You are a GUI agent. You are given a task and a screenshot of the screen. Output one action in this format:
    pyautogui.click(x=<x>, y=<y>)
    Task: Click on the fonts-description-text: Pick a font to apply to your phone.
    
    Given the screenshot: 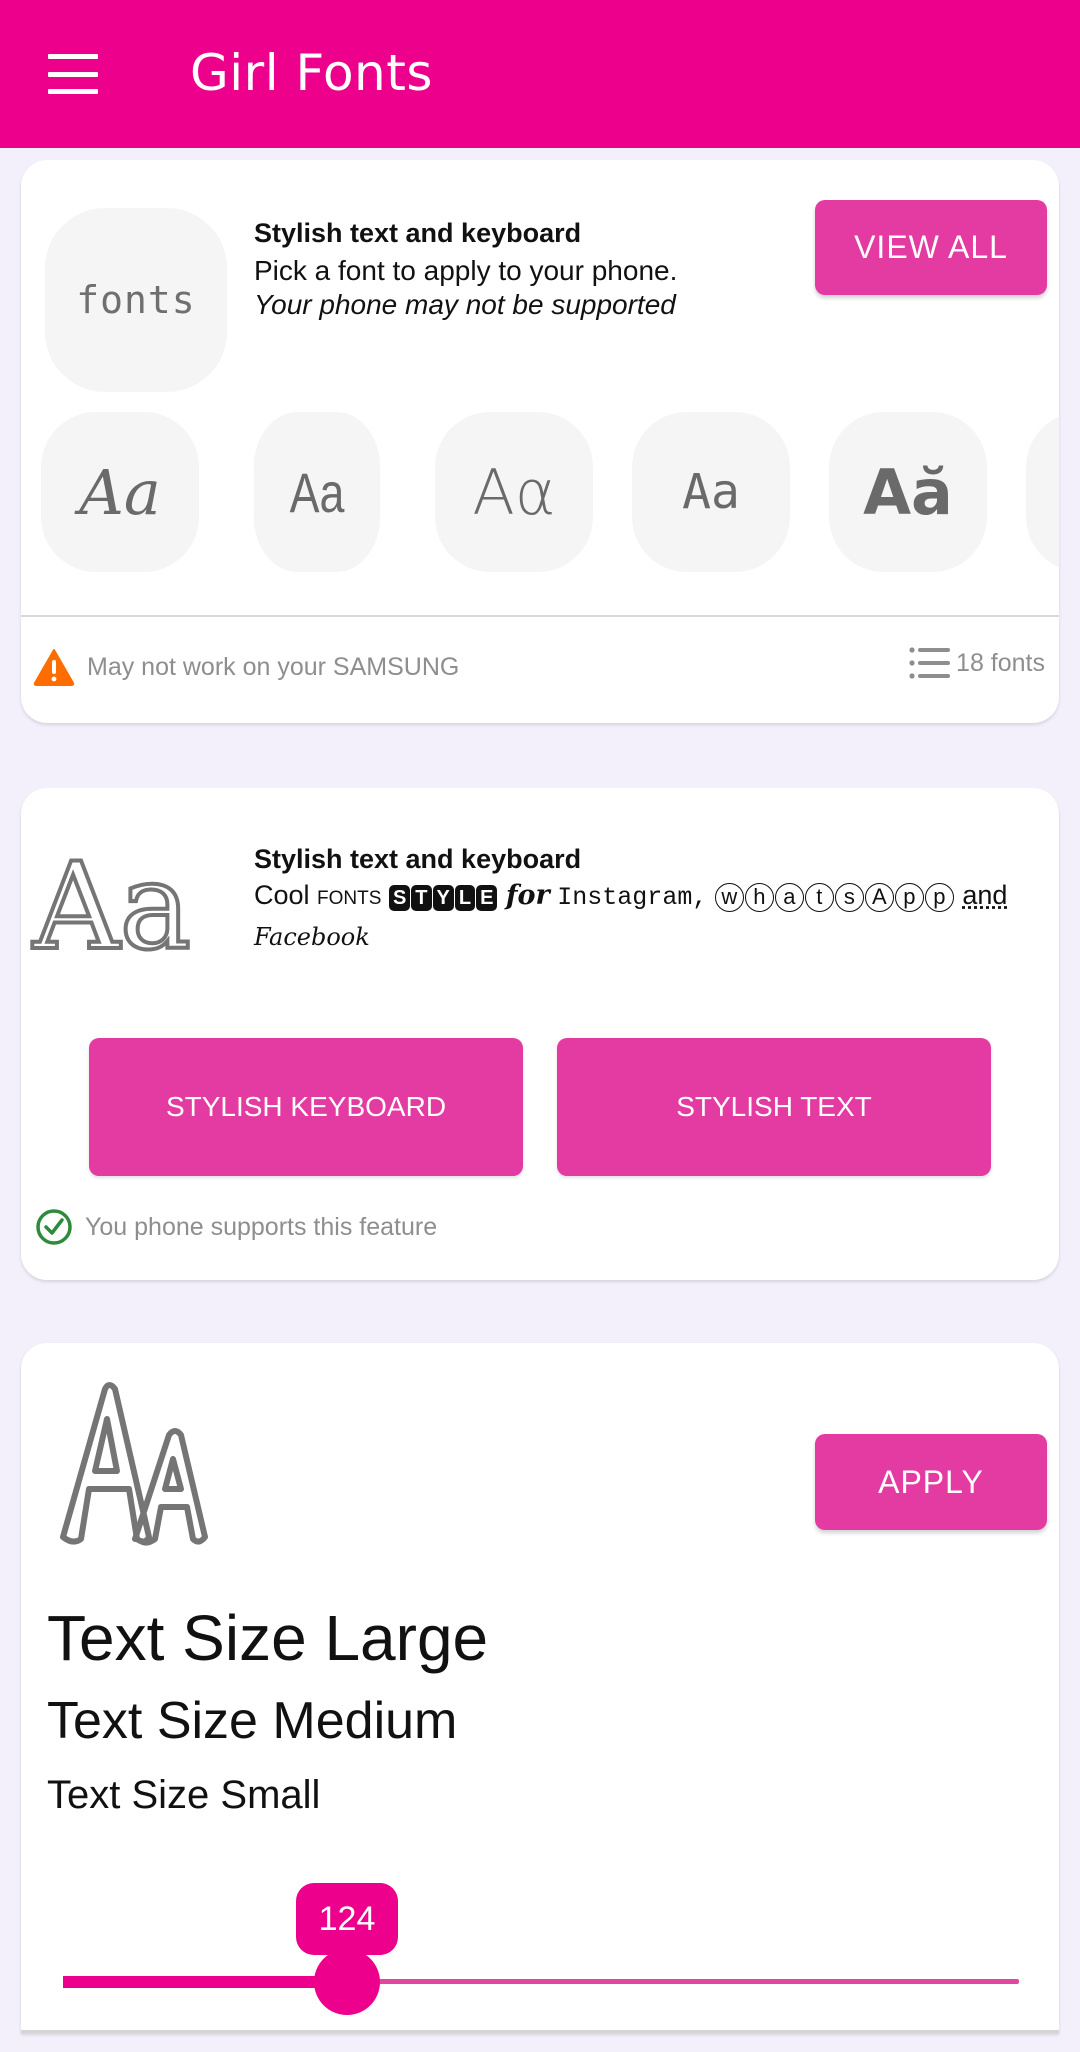 What is the action you would take?
    pyautogui.click(x=466, y=270)
    